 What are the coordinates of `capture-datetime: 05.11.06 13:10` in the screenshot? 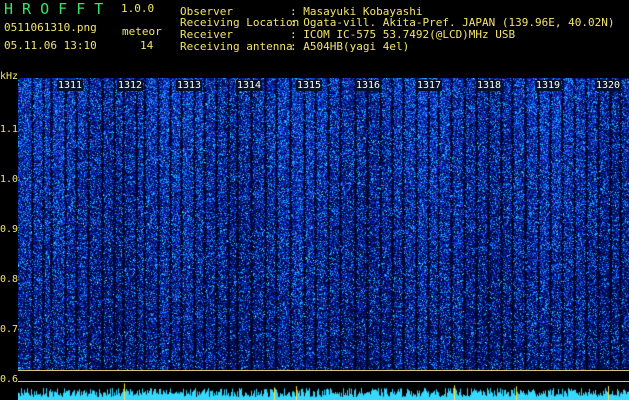 It's located at (50, 45).